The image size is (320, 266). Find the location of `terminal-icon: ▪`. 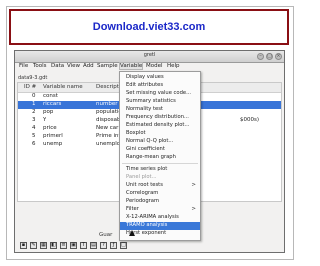

terminal-icon: ▪ is located at coordinates (23, 245).